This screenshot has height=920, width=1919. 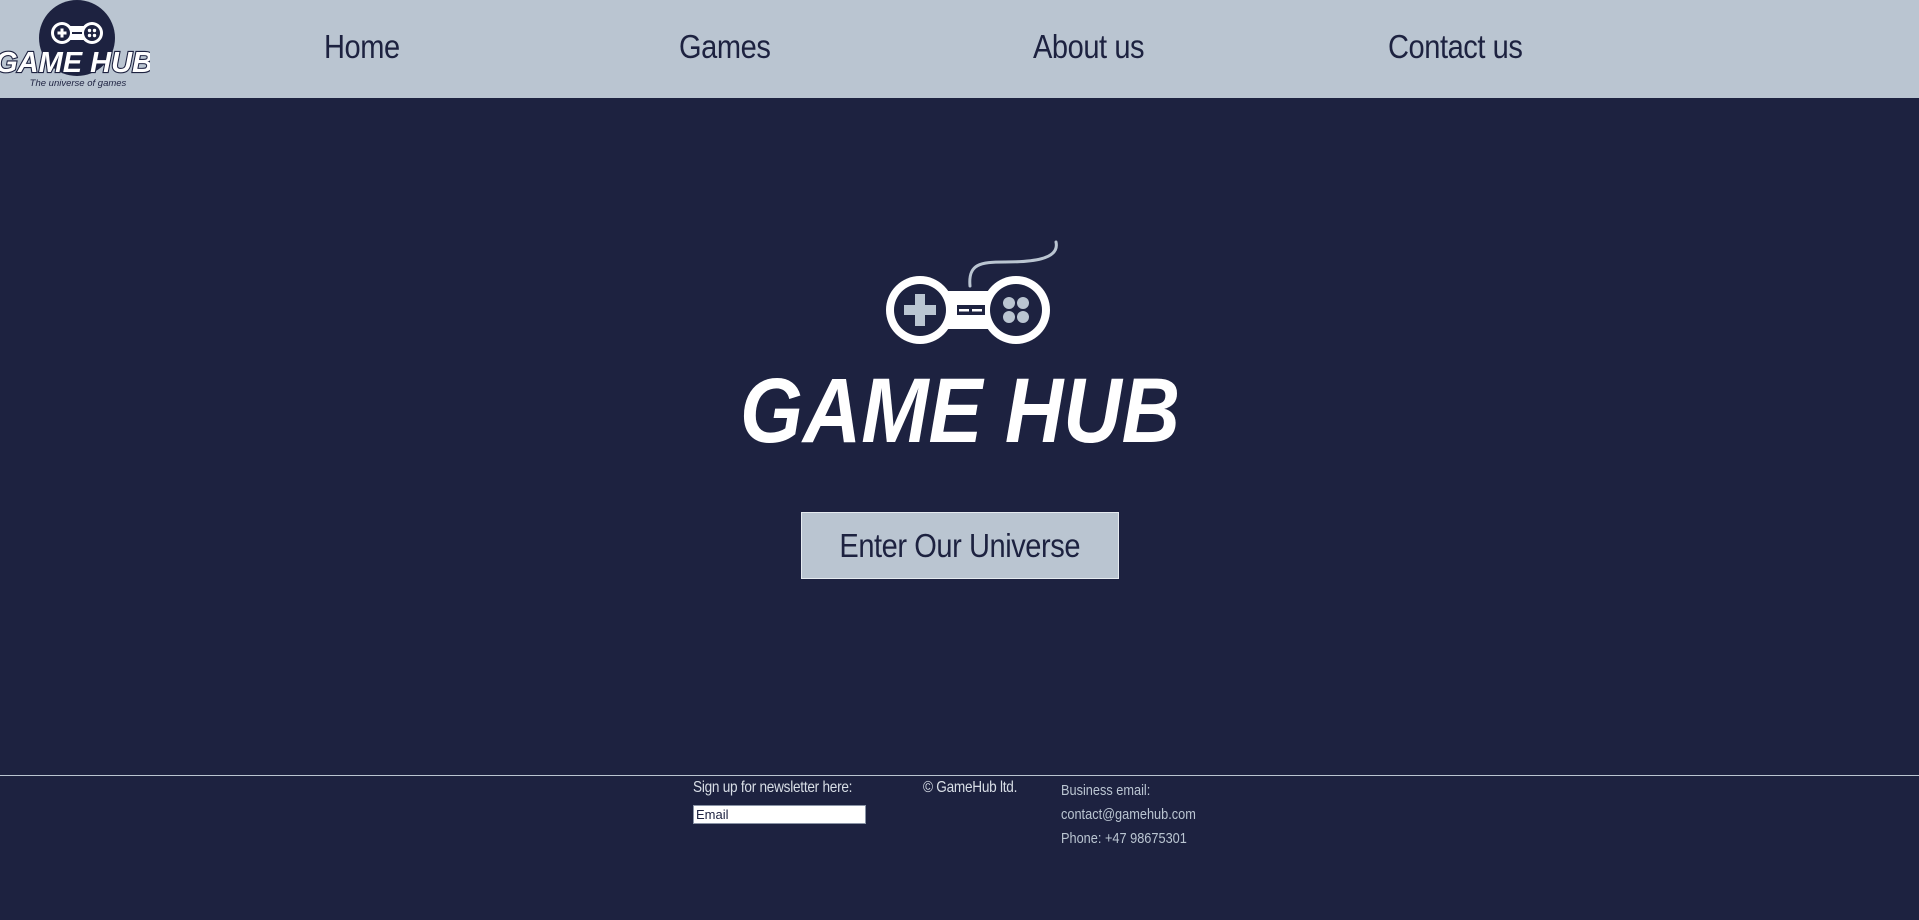 What do you see at coordinates (725, 47) in the screenshot?
I see `nav-games: Games` at bounding box center [725, 47].